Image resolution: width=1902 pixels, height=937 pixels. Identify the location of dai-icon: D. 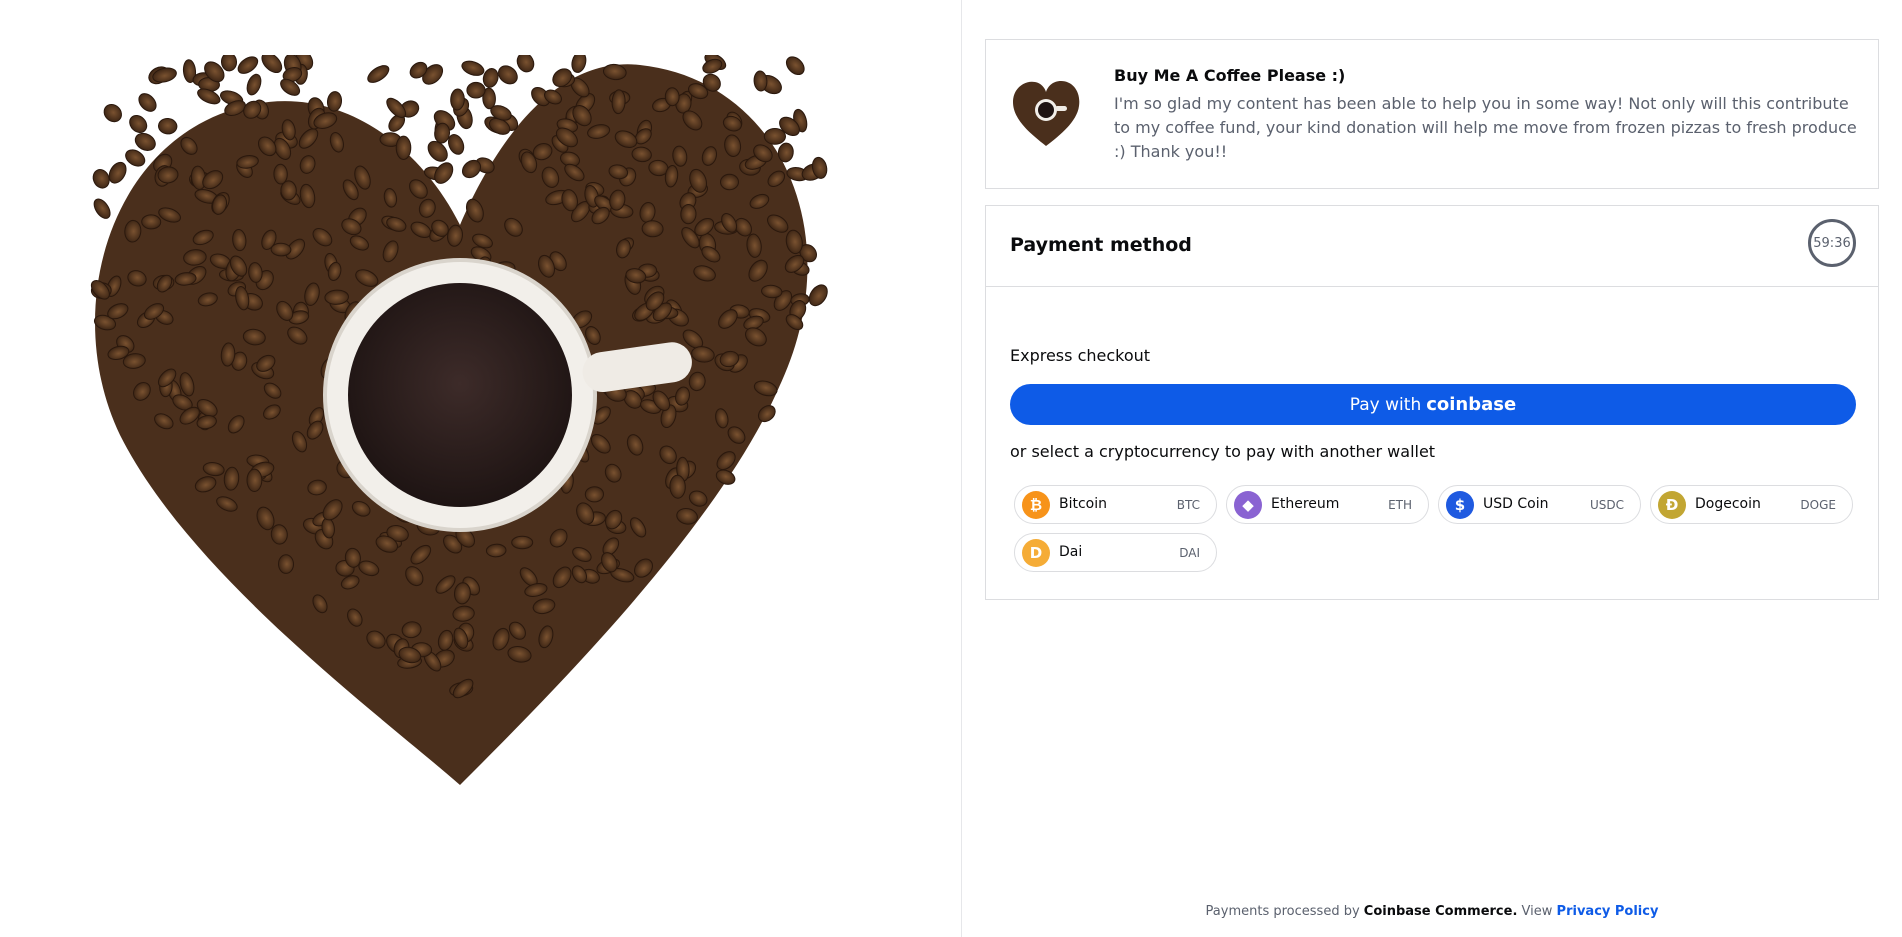
(1036, 553).